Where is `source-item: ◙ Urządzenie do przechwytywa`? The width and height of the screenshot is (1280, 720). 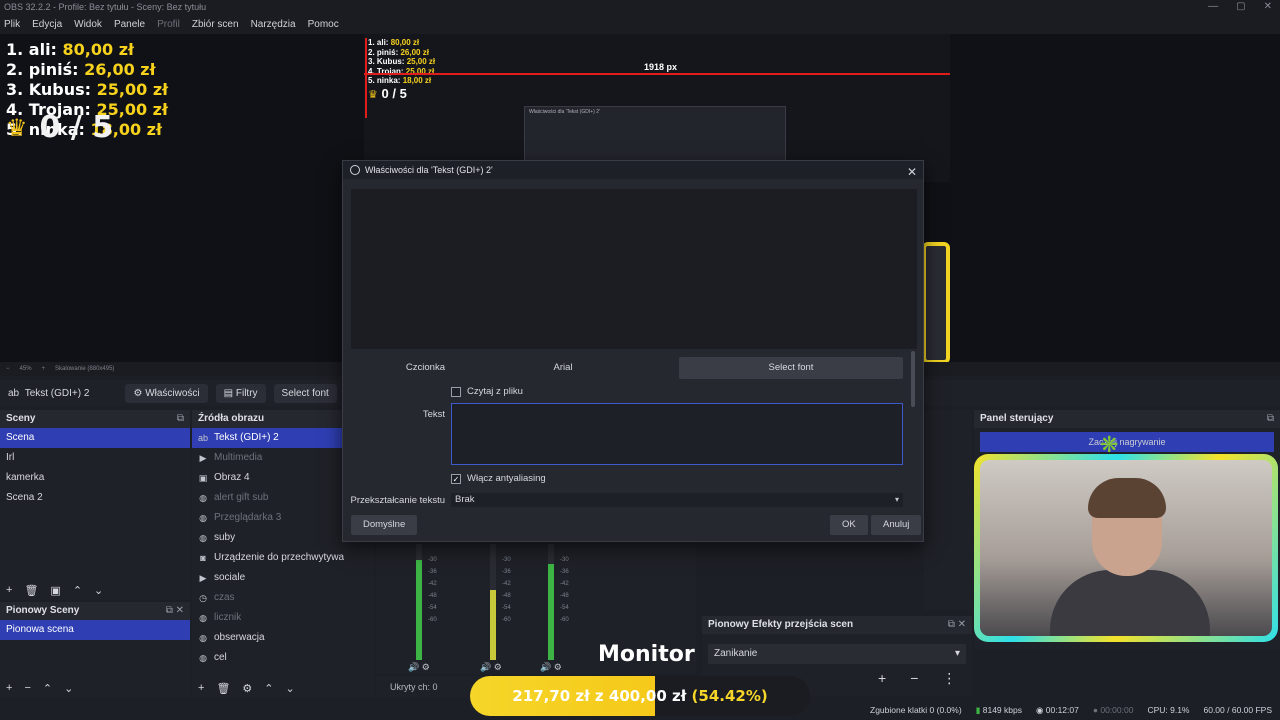
source-item: ◙ Urządzenie do przechwytywa is located at coordinates (283, 558).